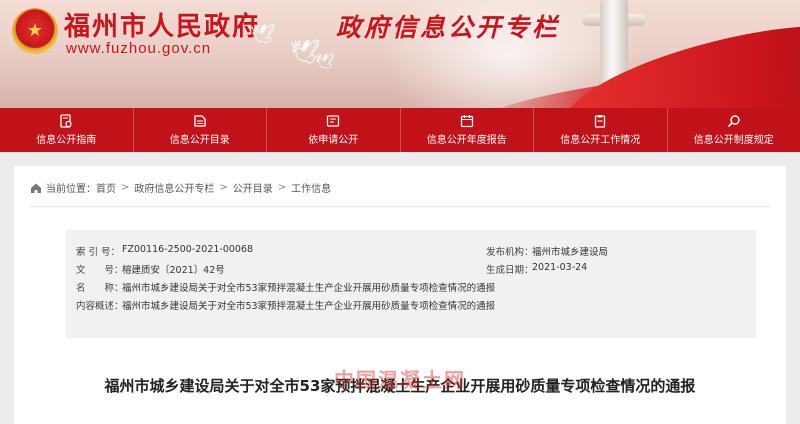 This screenshot has height=424, width=800. What do you see at coordinates (333, 140) in the screenshot?
I see `nav-item-label: 依申请公开` at bounding box center [333, 140].